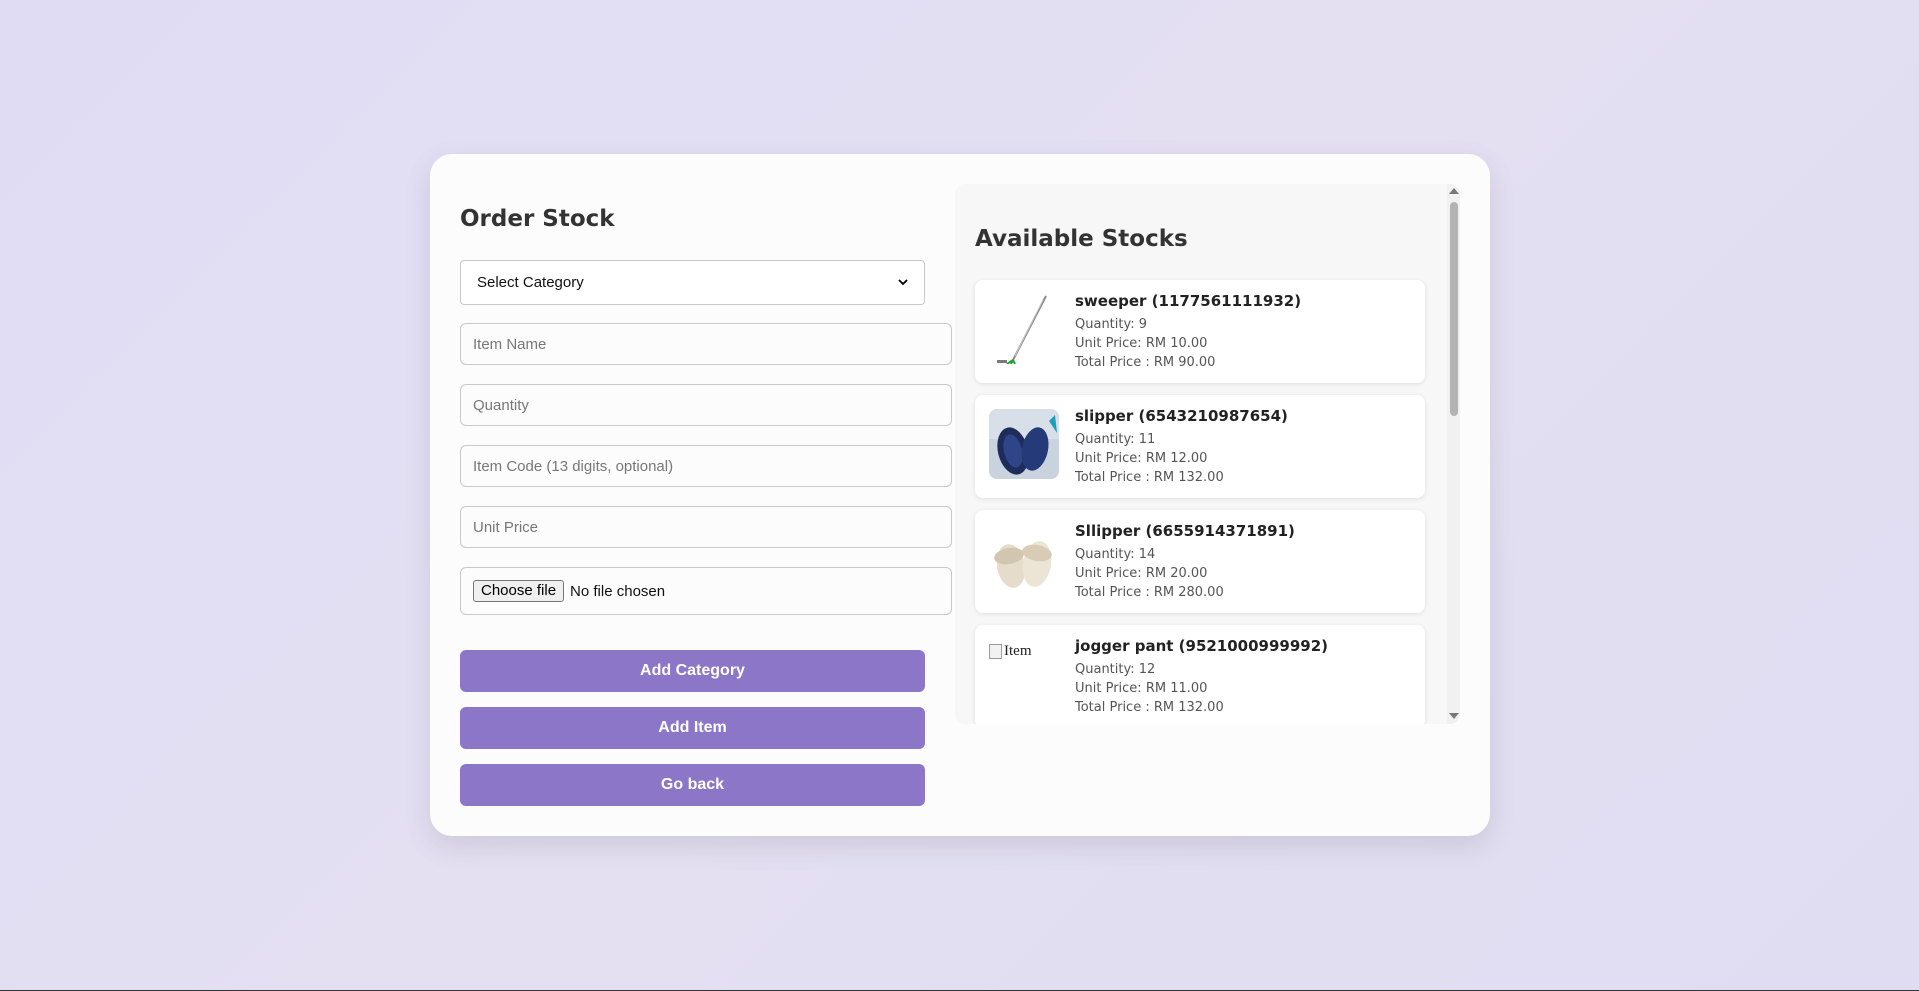 This screenshot has height=991, width=1919. What do you see at coordinates (1454, 716) in the screenshot?
I see `scroll-down-arrow-icon` at bounding box center [1454, 716].